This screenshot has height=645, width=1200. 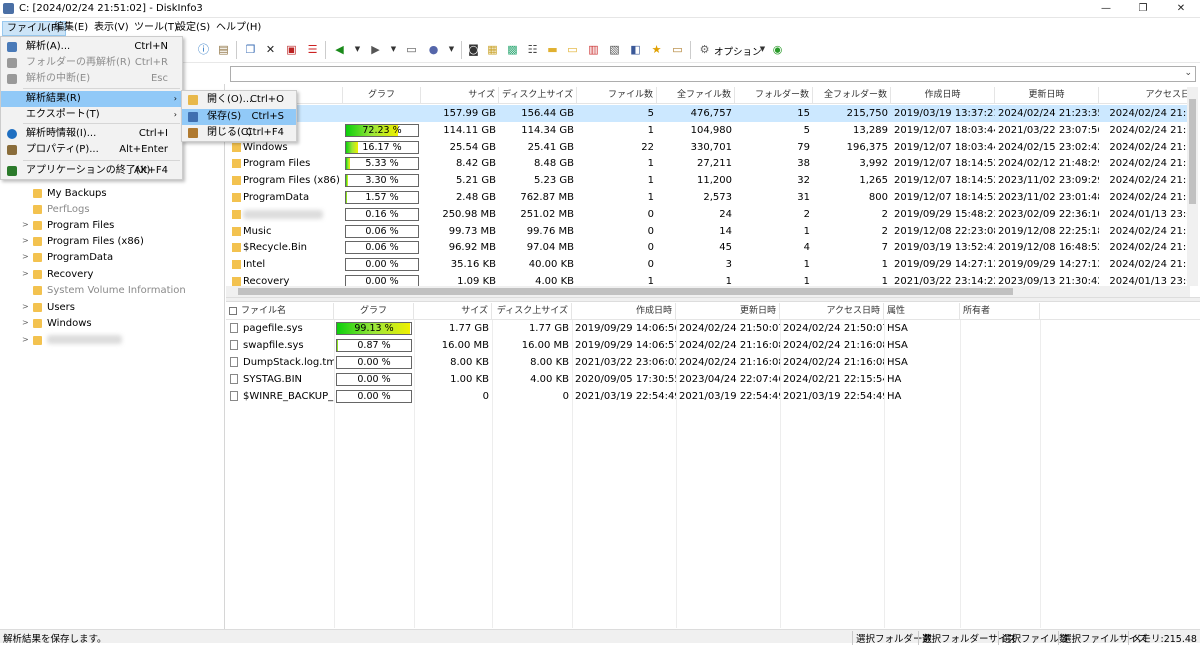 What do you see at coordinates (433, 49) in the screenshot?
I see `user-icon: ●` at bounding box center [433, 49].